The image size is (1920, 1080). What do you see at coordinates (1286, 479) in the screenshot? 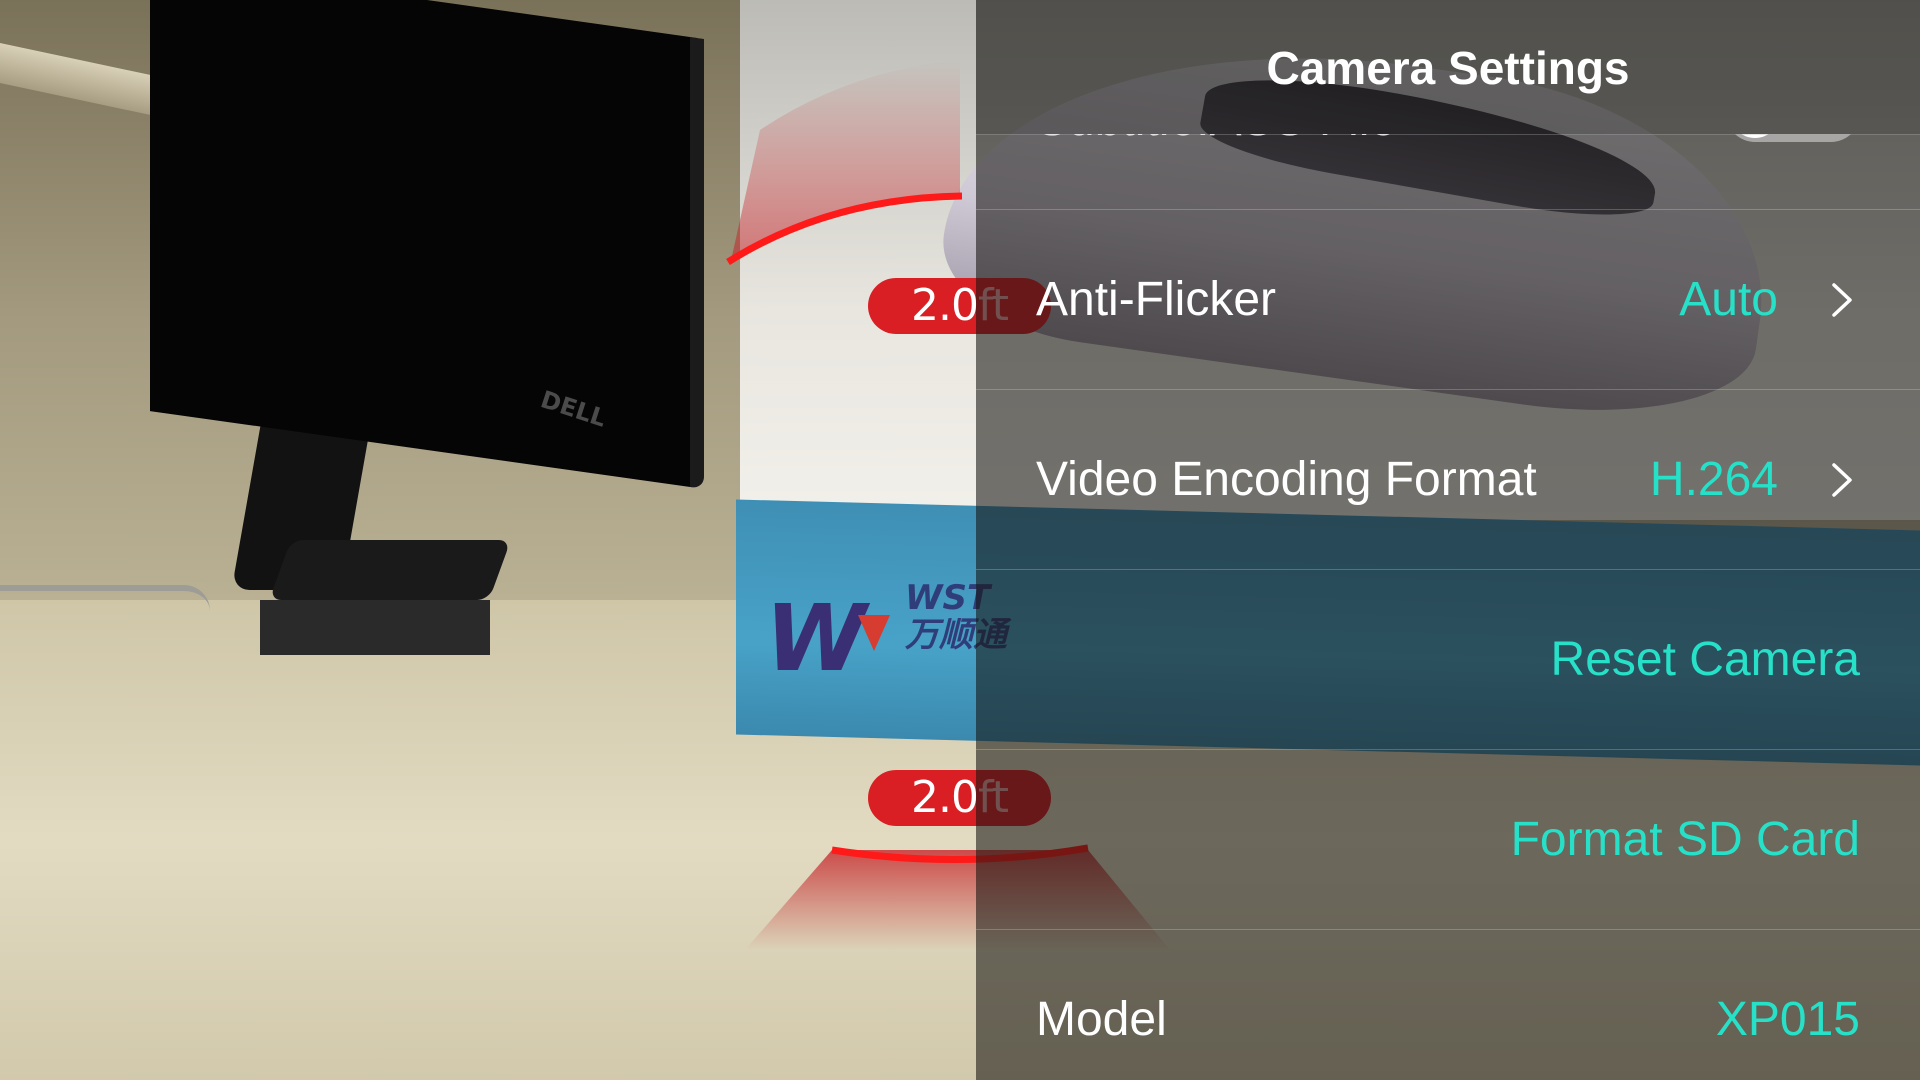
I see `setting-label: Video Encoding Format` at bounding box center [1286, 479].